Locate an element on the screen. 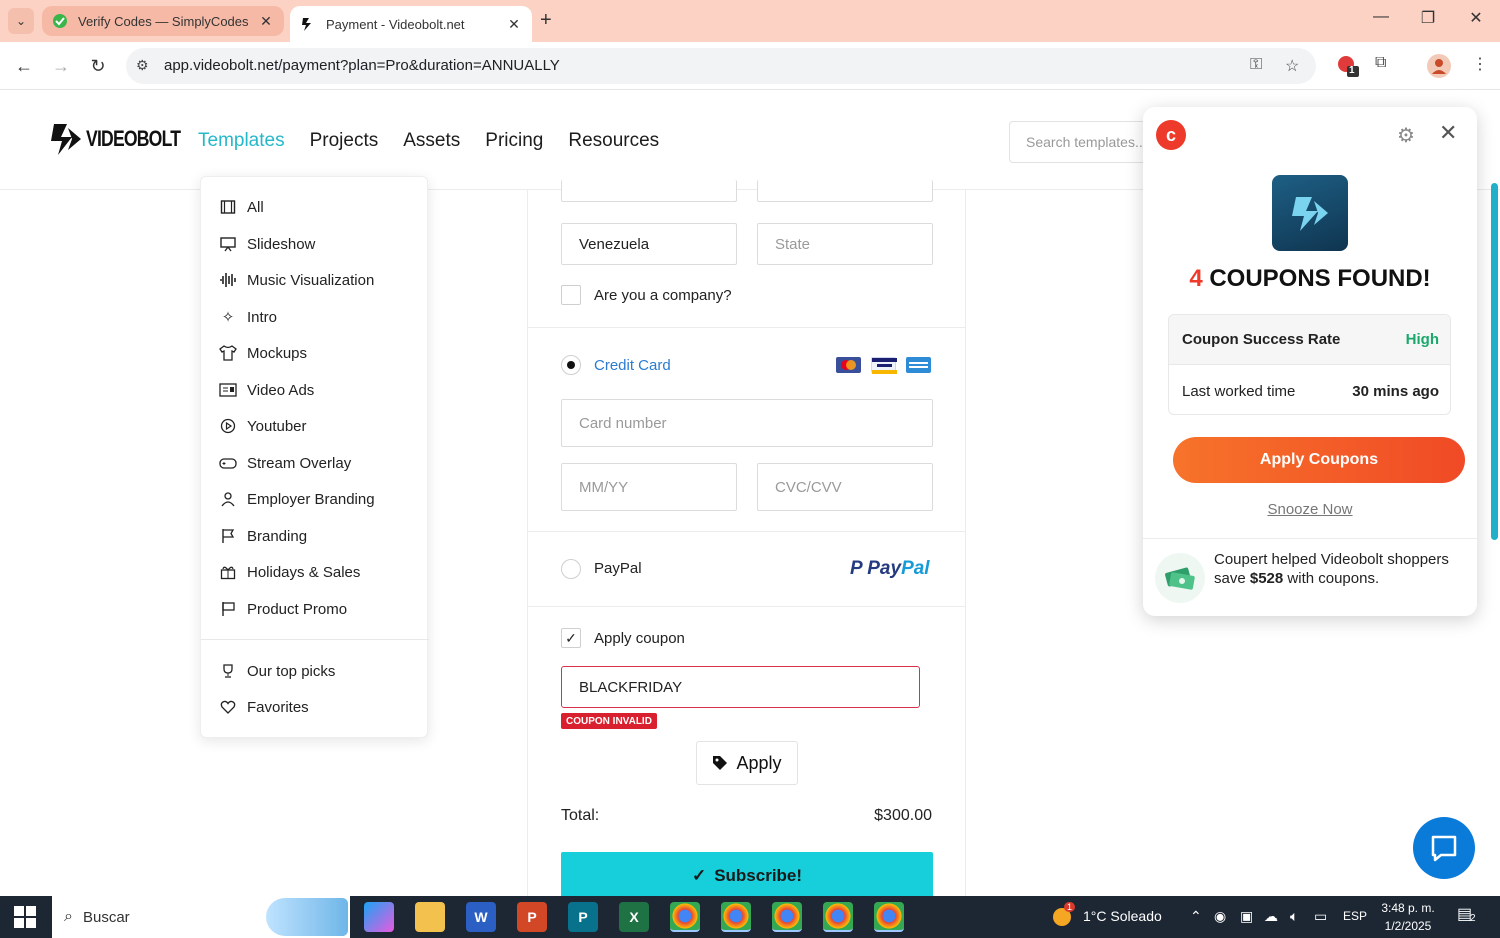 The height and width of the screenshot is (938, 1500). success-rate-row: Coupon Success Rate High is located at coordinates (1309, 340).